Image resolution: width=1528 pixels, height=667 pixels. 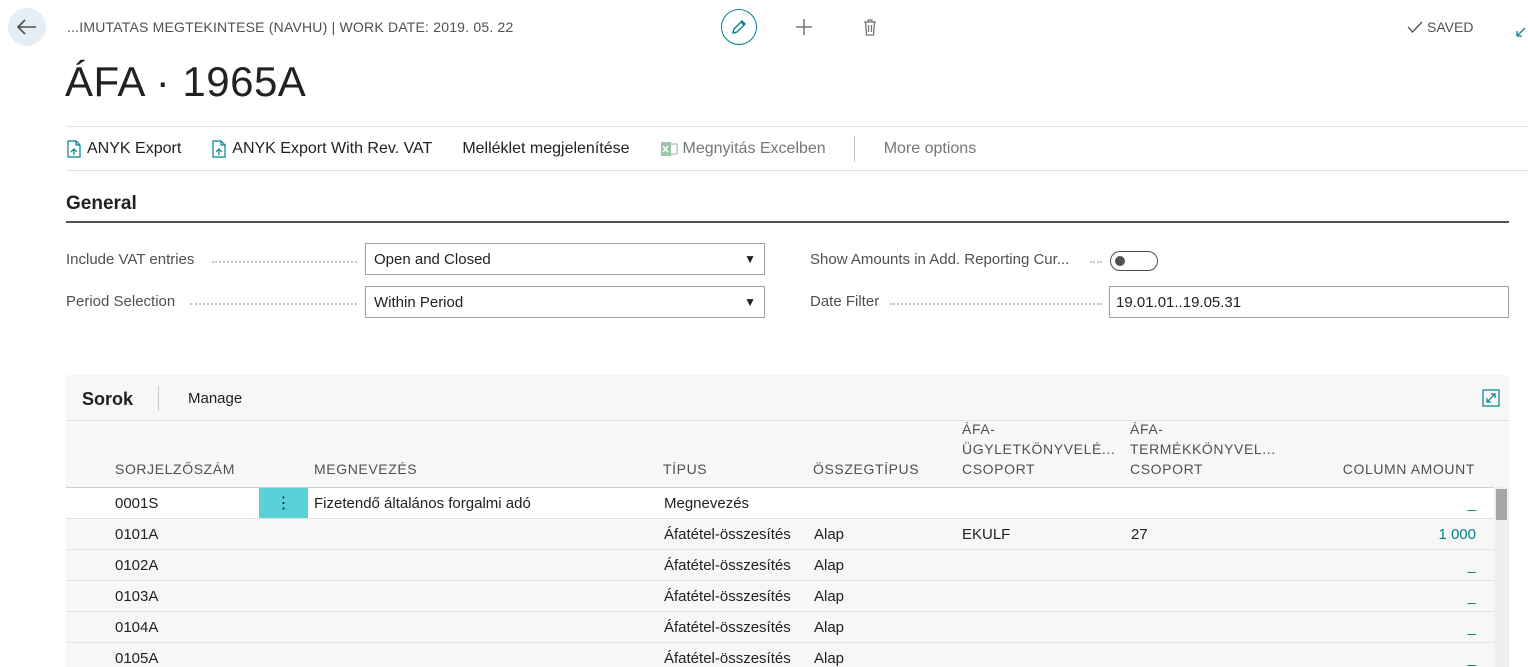 I want to click on cell-row-no: 0104A, so click(x=136, y=627).